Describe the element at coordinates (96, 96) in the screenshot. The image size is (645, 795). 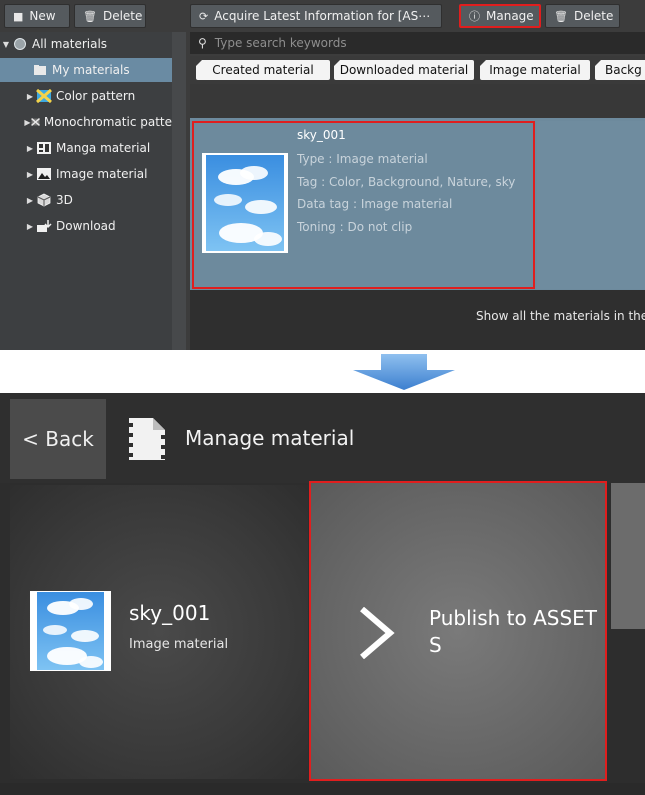
I see `tree-label-color: Color pattern` at that location.